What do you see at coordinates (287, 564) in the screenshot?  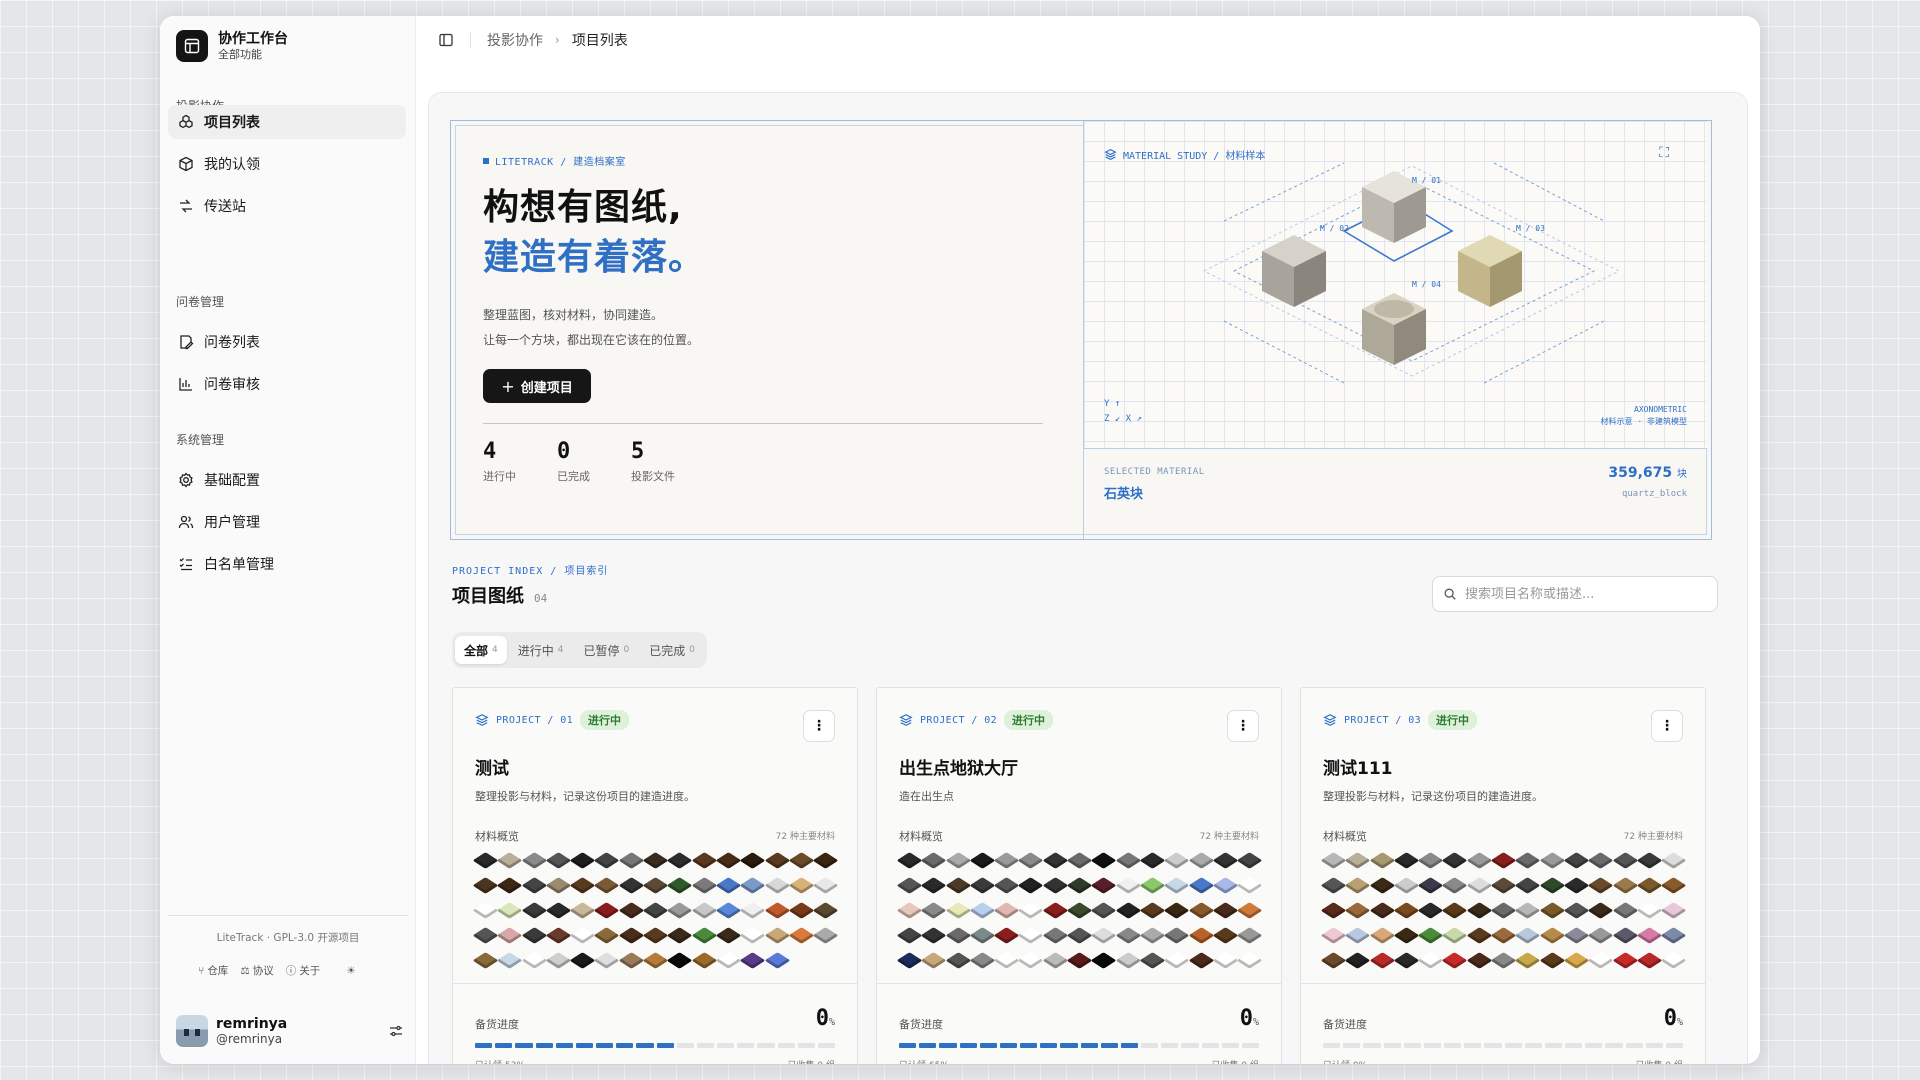 I see `sidebar-item-whitelist: 白名单管理` at bounding box center [287, 564].